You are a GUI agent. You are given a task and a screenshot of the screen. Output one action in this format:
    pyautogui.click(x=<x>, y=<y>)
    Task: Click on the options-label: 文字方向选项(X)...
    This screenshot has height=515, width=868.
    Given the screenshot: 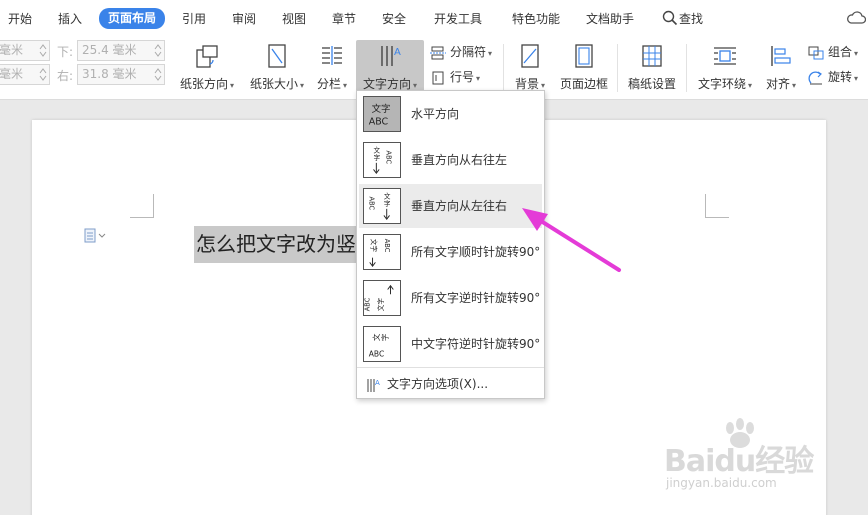 What is the action you would take?
    pyautogui.click(x=438, y=384)
    